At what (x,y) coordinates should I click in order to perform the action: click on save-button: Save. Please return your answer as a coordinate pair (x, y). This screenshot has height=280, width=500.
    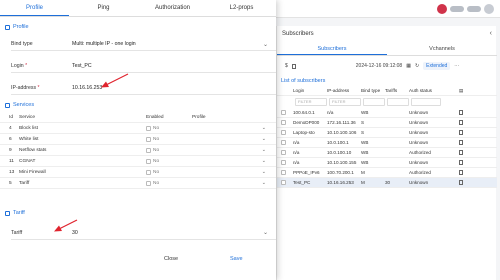
    Looking at the image, I should click on (236, 259).